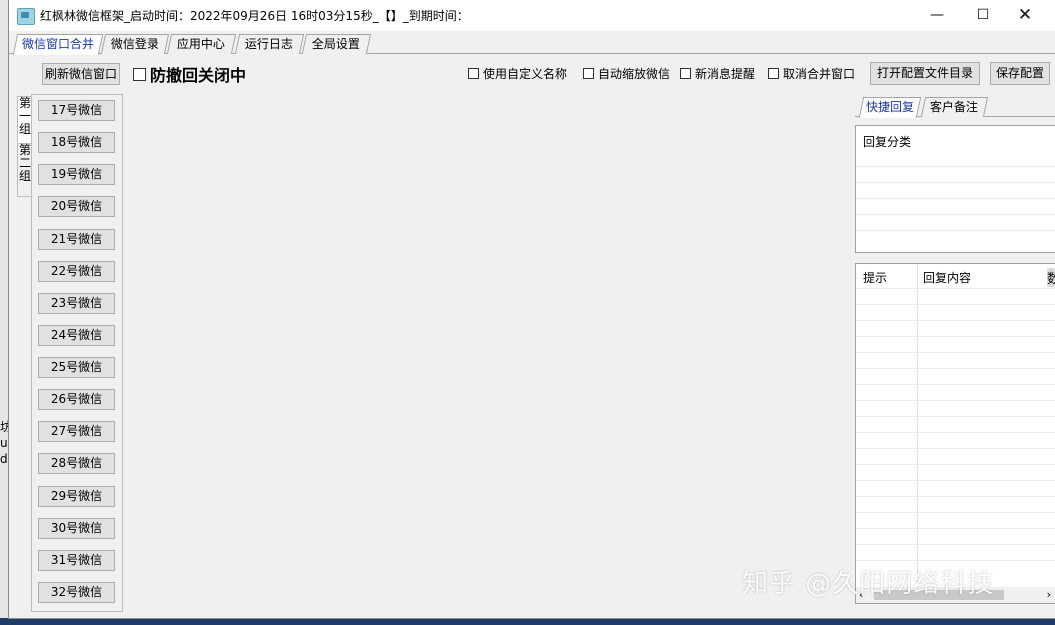 The height and width of the screenshot is (625, 1055). What do you see at coordinates (685, 73) in the screenshot?
I see `new-message-alert-box` at bounding box center [685, 73].